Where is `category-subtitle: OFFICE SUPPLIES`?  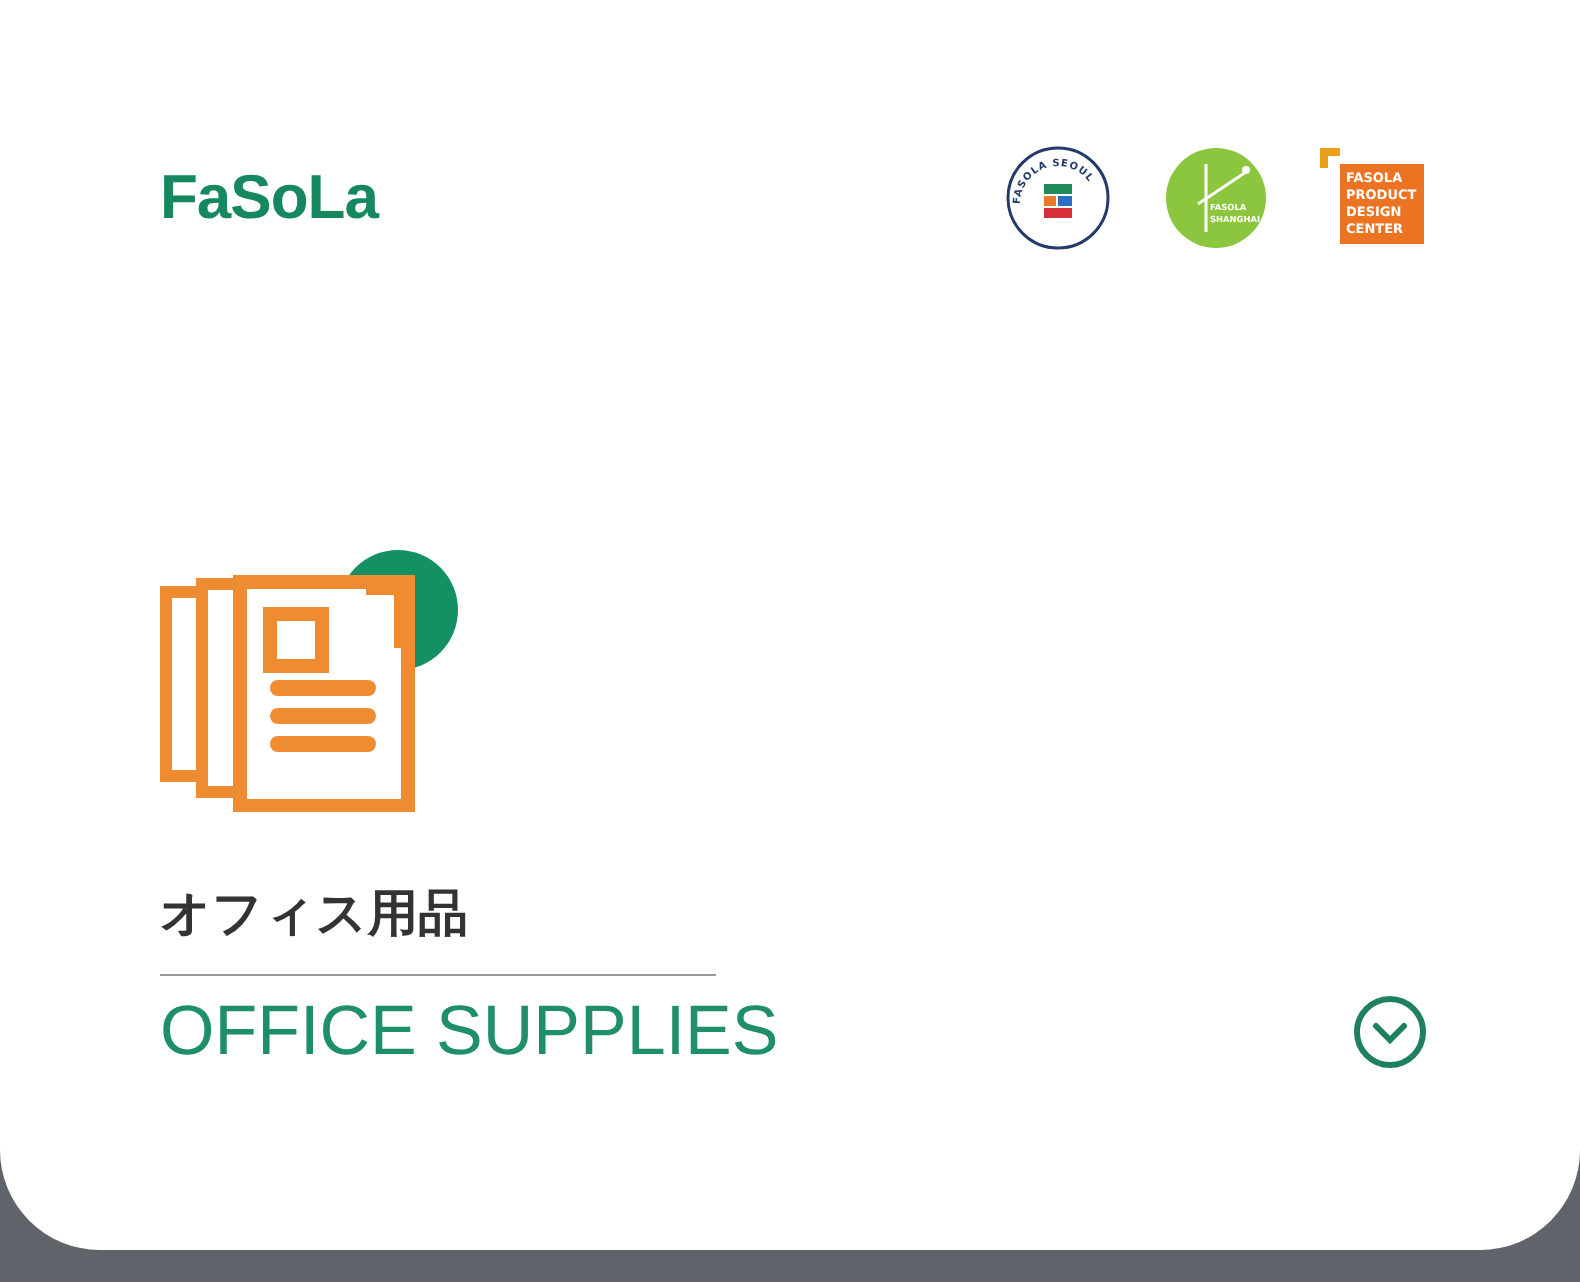
category-subtitle: OFFICE SUPPLIES is located at coordinates (469, 1032).